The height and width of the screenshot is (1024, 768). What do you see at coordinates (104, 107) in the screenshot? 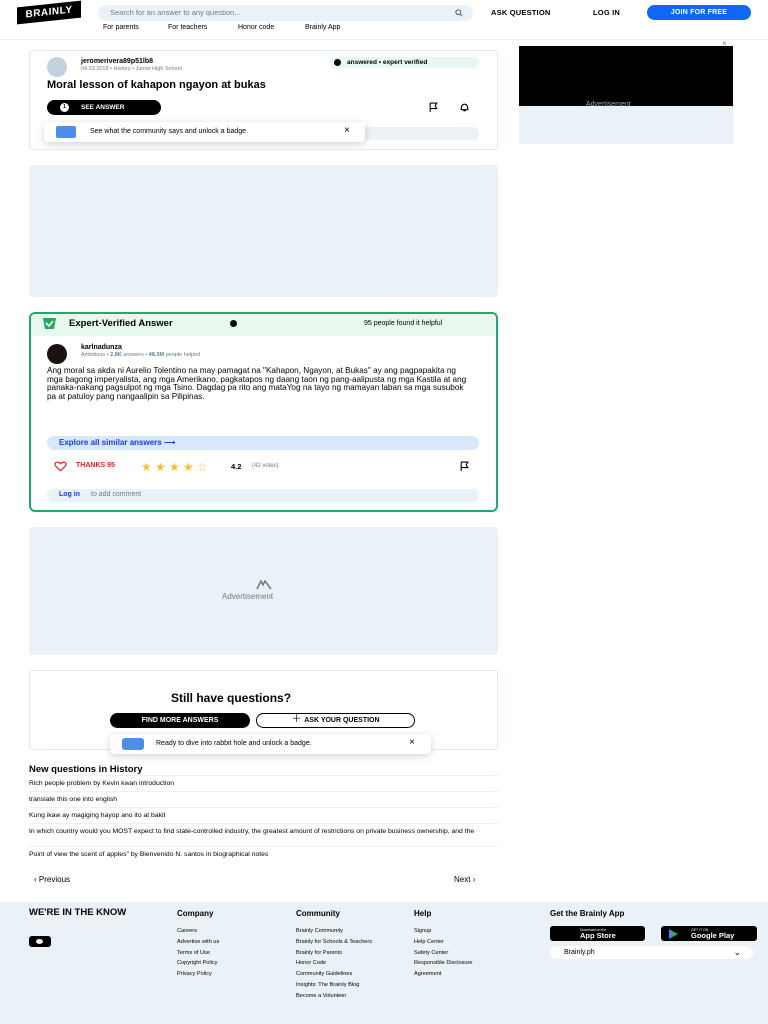
I see `see-answer-button: 1 SEE ANSWER` at bounding box center [104, 107].